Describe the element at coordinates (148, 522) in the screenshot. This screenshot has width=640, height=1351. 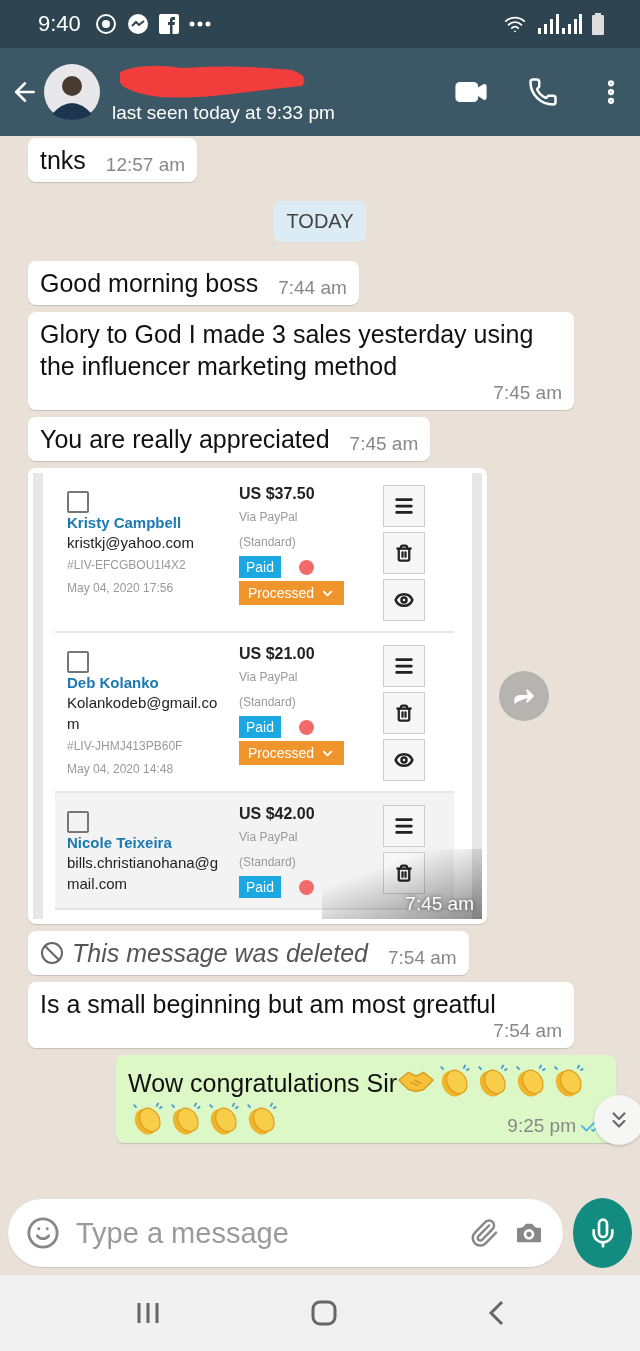
I see `customer-name: Kristy Campbell` at that location.